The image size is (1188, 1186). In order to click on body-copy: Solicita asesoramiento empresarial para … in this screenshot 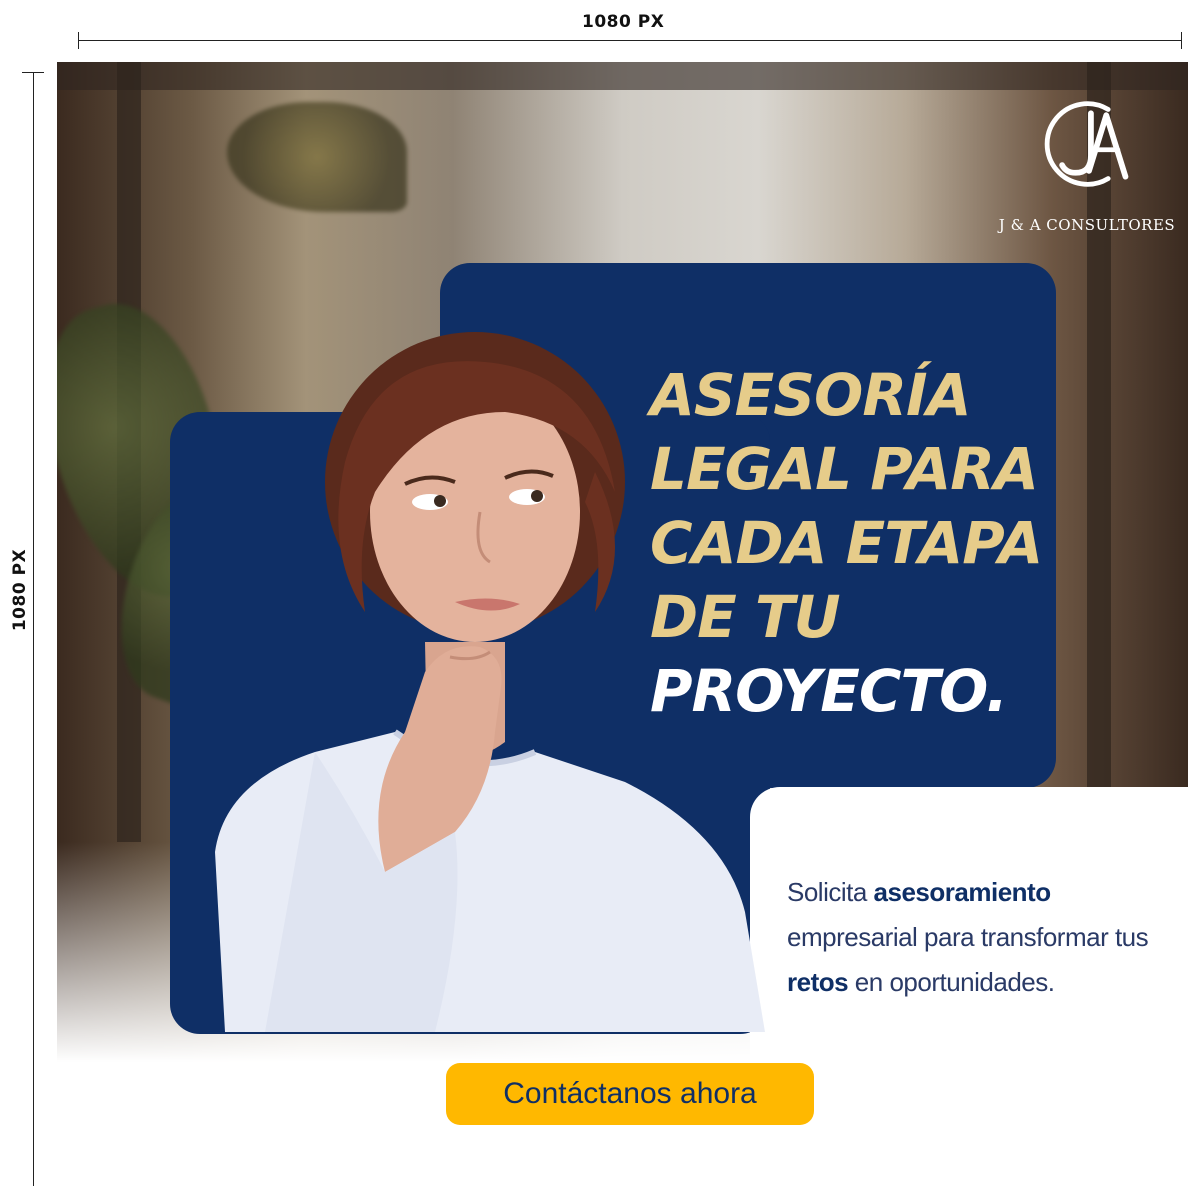, I will do `click(977, 937)`.